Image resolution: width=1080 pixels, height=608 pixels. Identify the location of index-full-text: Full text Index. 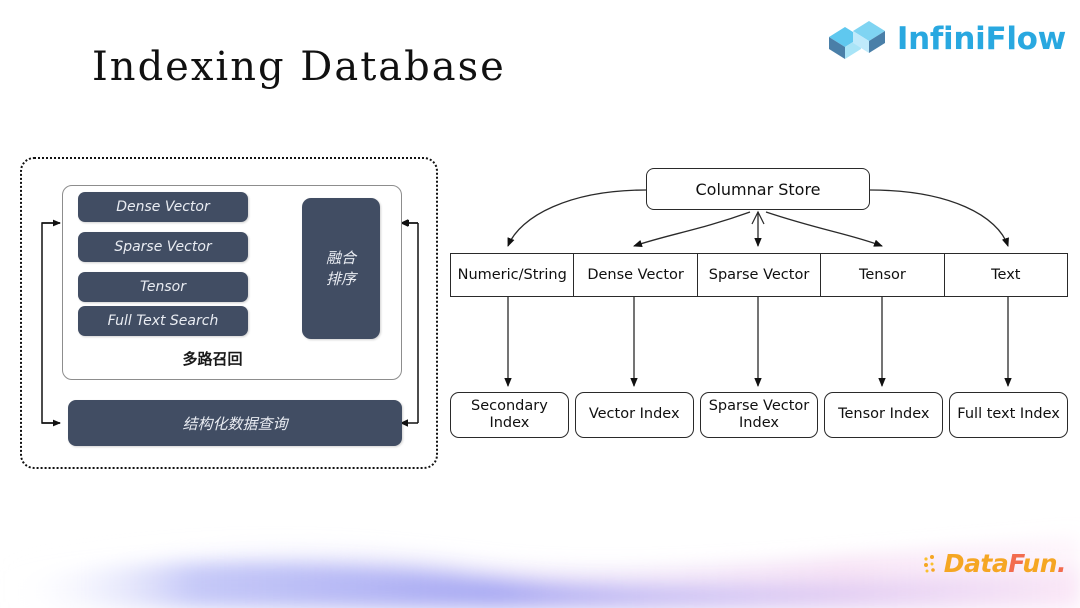
(1008, 415).